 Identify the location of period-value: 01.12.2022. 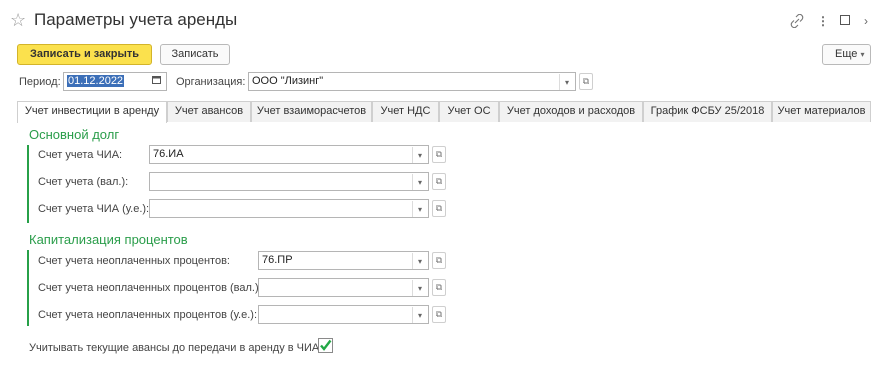
(96, 81).